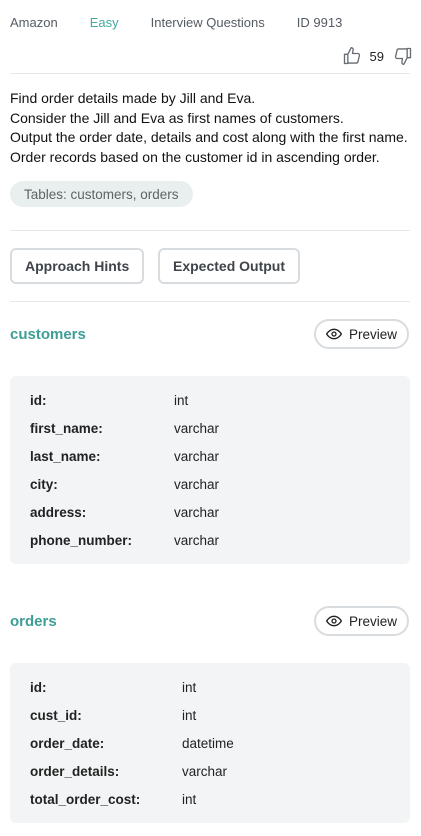 This screenshot has width=421, height=836. What do you see at coordinates (44, 484) in the screenshot?
I see `column-name: city:` at bounding box center [44, 484].